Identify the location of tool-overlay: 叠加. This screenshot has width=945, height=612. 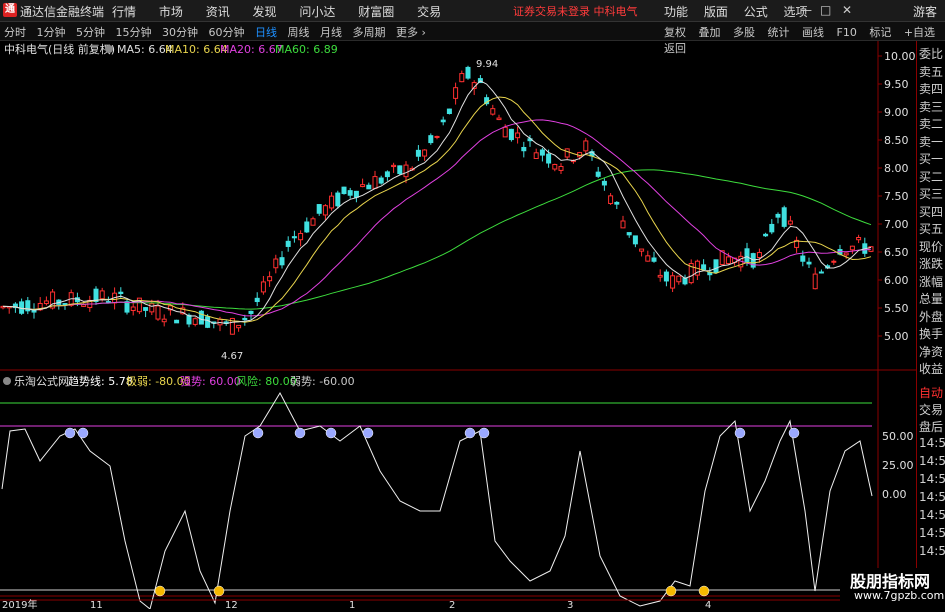
(710, 32).